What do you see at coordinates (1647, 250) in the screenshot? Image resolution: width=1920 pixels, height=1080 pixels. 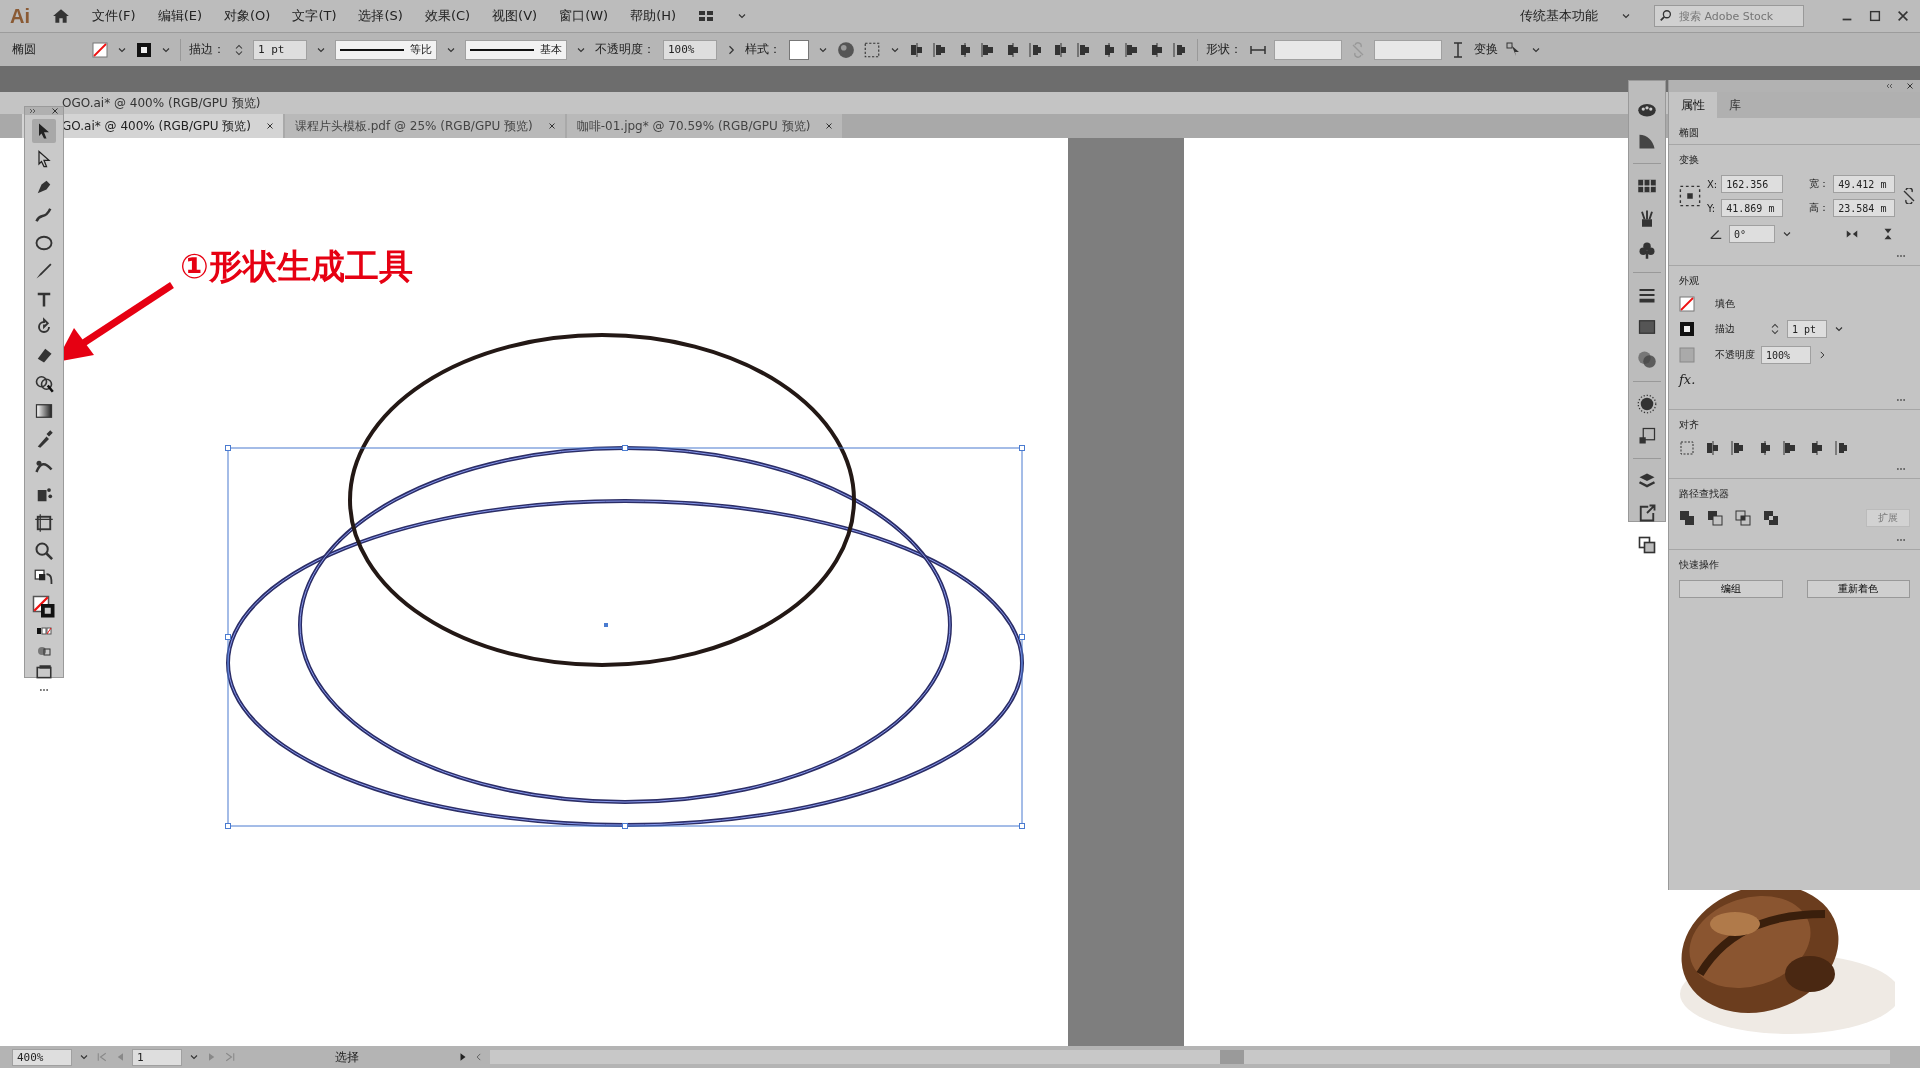 I see `club-icon` at bounding box center [1647, 250].